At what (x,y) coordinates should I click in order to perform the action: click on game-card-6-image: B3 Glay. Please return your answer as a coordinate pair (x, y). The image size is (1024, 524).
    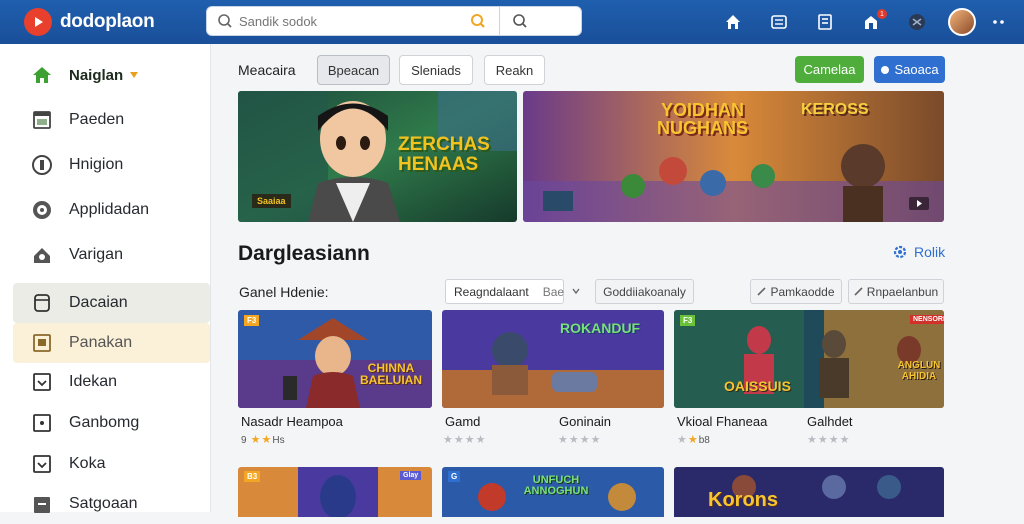
    Looking at the image, I should click on (335, 492).